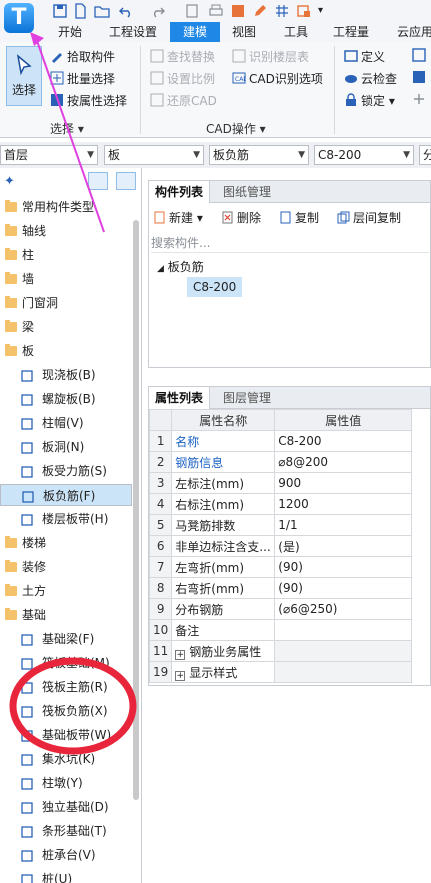 This screenshot has width=431, height=883. I want to click on property-row: 7 左弯折(mm) (90), so click(280, 567).